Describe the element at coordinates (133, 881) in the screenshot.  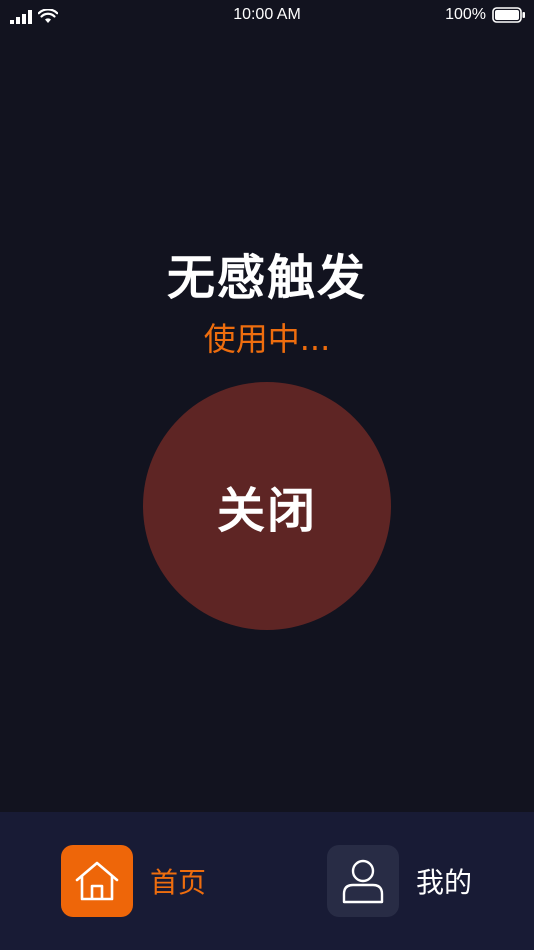
I see `nav-item-home: 首页` at that location.